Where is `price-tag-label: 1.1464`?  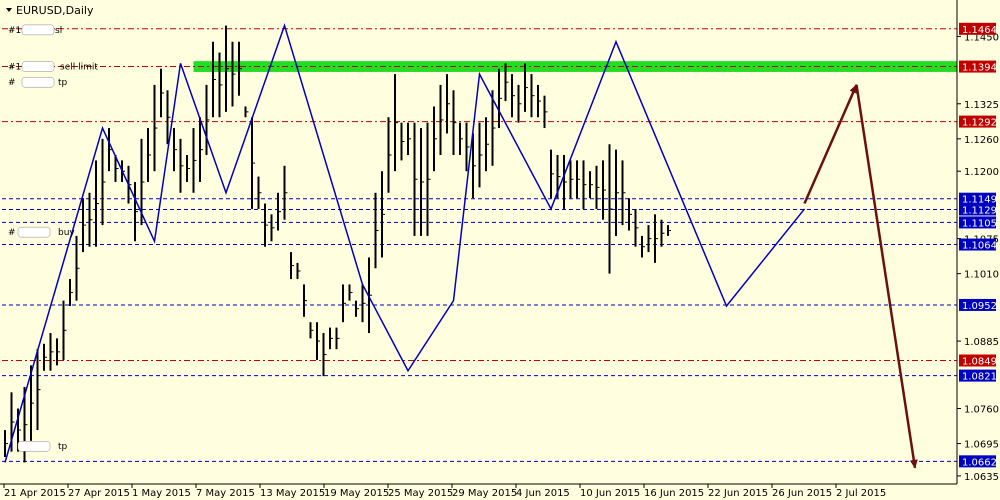 price-tag-label: 1.1464 is located at coordinates (979, 30).